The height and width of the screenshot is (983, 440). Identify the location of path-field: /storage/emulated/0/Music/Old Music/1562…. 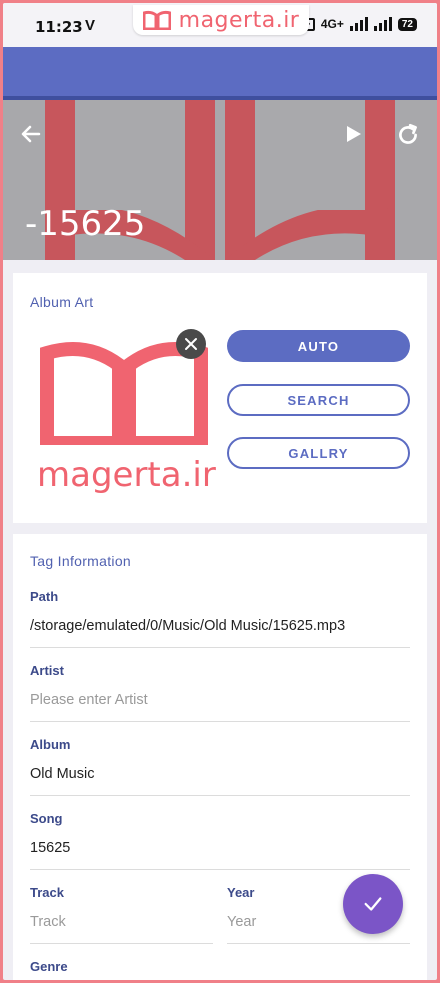
(187, 626).